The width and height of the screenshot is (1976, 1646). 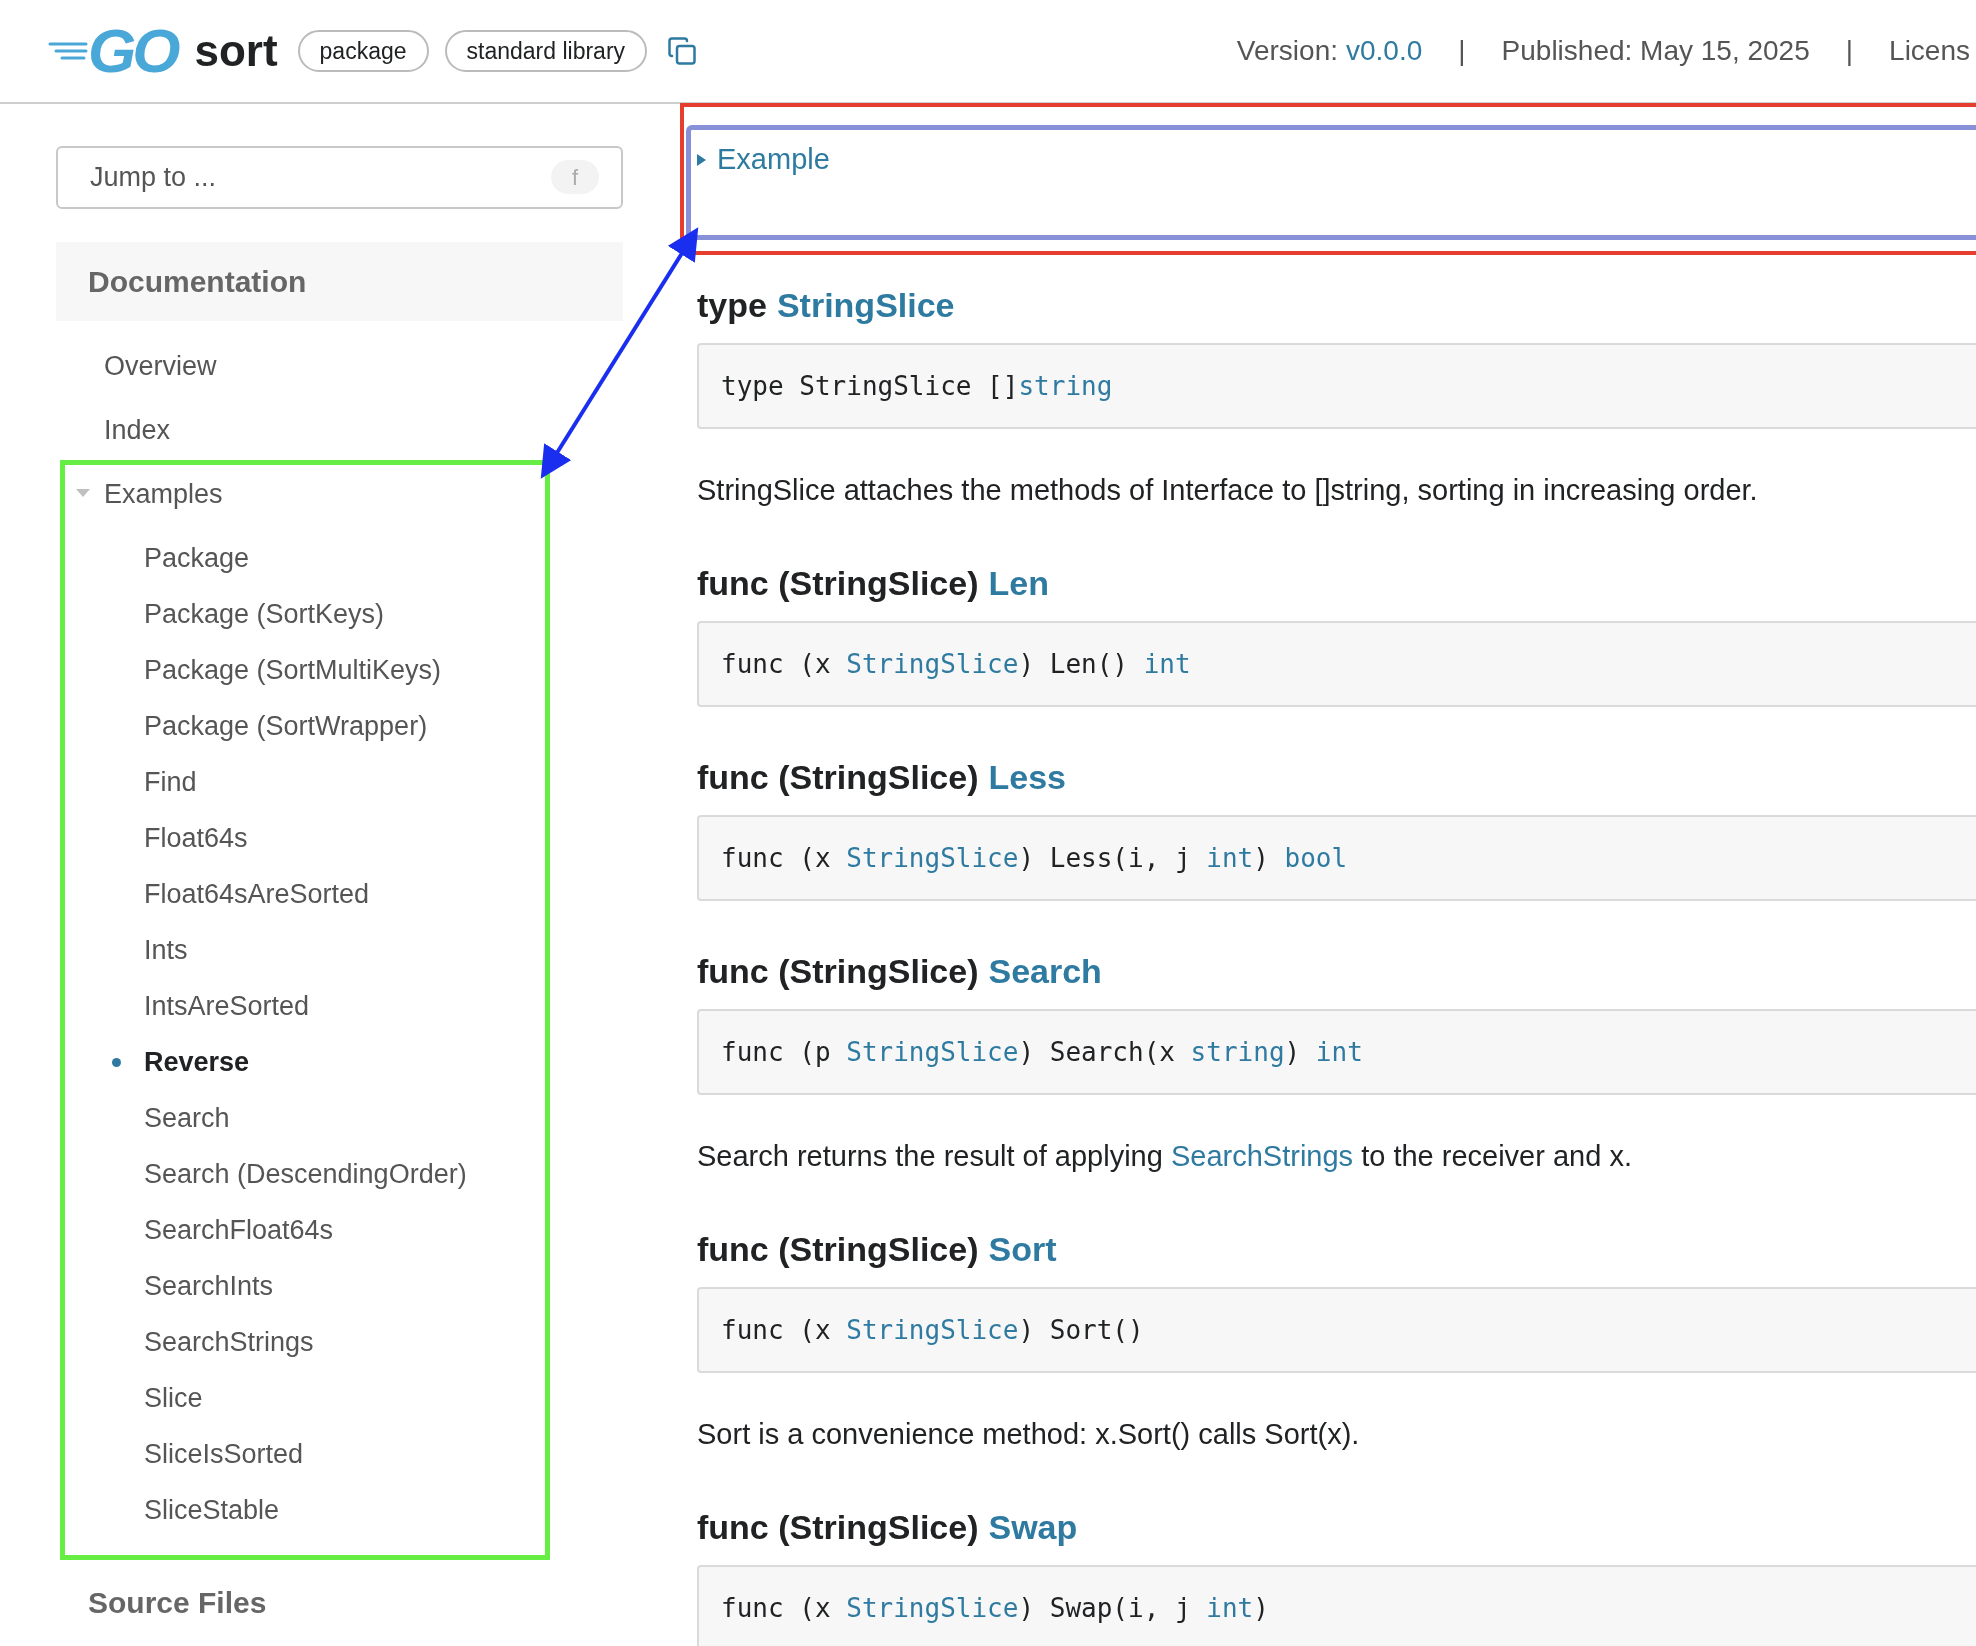 I want to click on section-header: Documentation, so click(x=339, y=281).